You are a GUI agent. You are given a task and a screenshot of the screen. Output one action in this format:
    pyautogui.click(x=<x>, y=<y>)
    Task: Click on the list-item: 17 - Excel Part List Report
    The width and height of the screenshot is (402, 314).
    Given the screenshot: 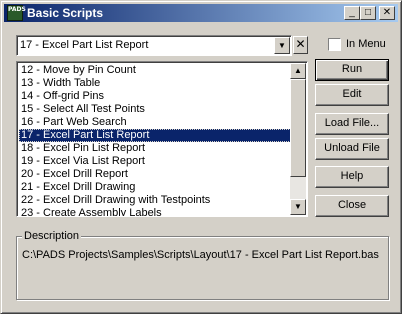 What is the action you would take?
    pyautogui.click(x=155, y=135)
    